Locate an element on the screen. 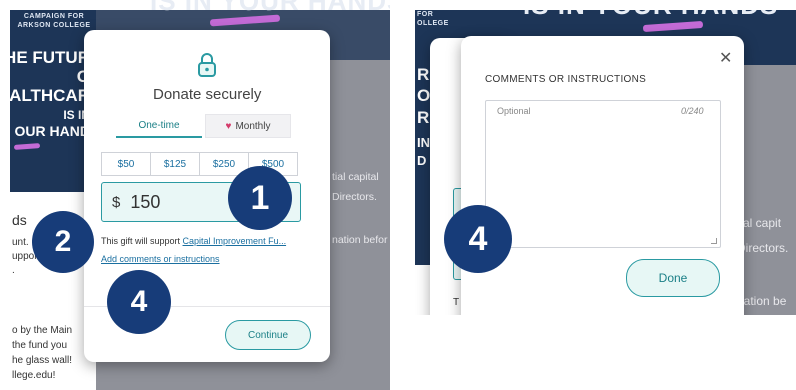  background-text: tial capital is located at coordinates (355, 177).